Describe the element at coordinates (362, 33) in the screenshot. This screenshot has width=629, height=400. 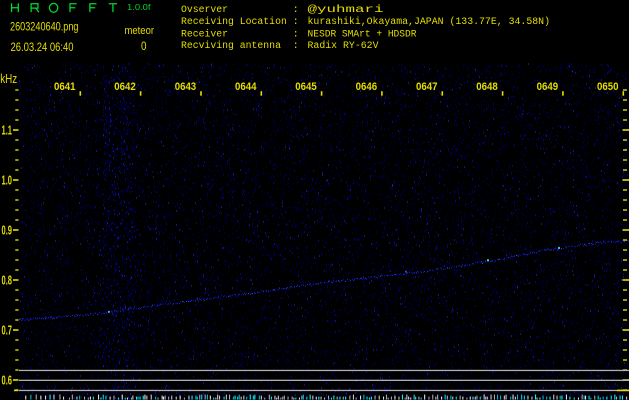
I see `svg-text: NESDR SMArt + HDSDR` at that location.